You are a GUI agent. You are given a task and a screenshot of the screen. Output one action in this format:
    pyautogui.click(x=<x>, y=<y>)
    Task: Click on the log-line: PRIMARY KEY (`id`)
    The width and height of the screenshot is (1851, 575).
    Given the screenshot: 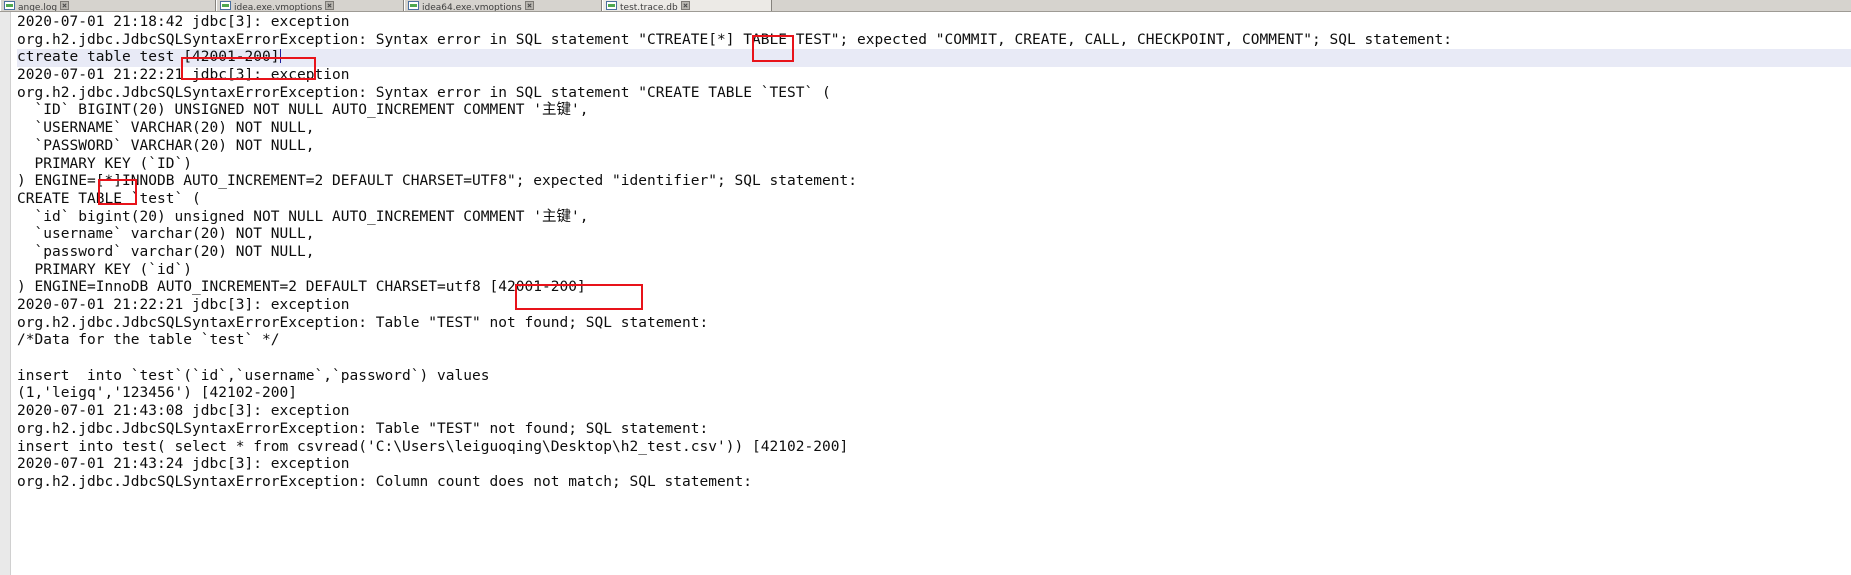 What is the action you would take?
    pyautogui.click(x=104, y=269)
    